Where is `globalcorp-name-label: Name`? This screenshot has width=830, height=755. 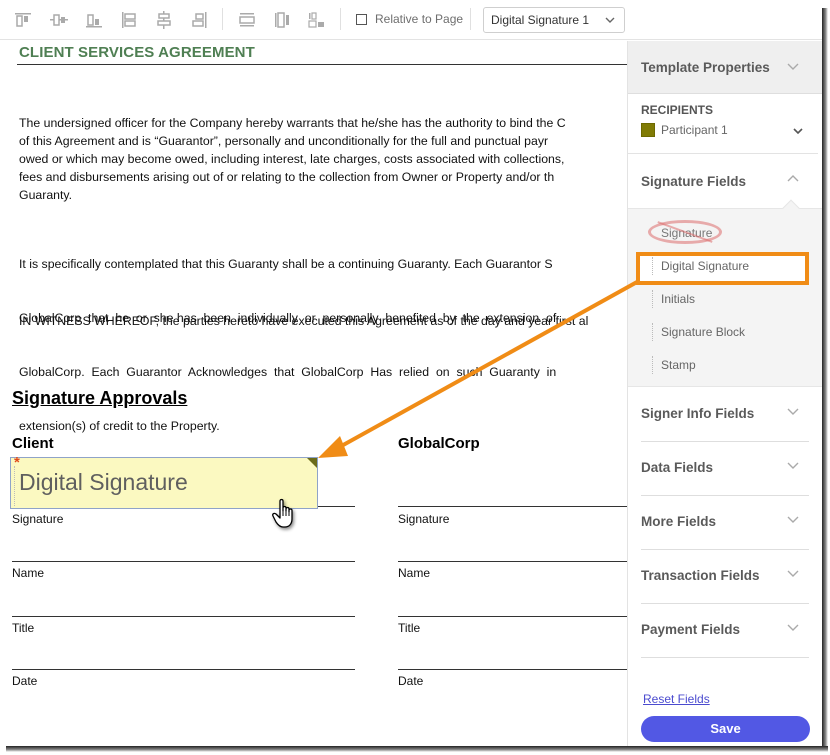 globalcorp-name-label: Name is located at coordinates (414, 573).